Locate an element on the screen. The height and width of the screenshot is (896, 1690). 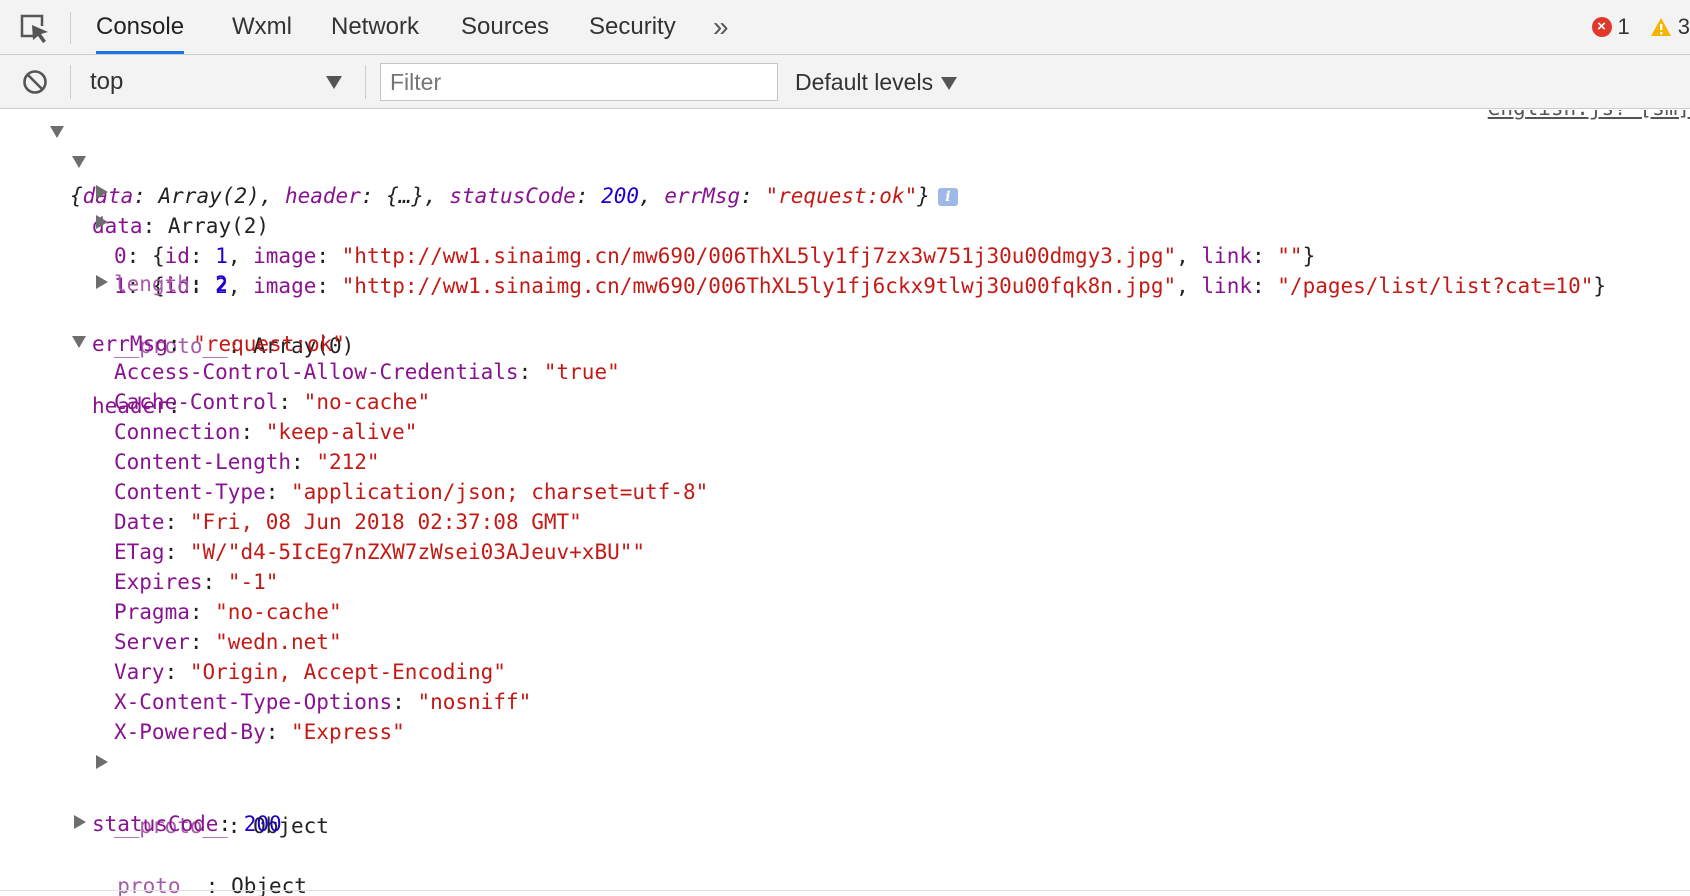
tab-sources: Sources is located at coordinates (505, 27).